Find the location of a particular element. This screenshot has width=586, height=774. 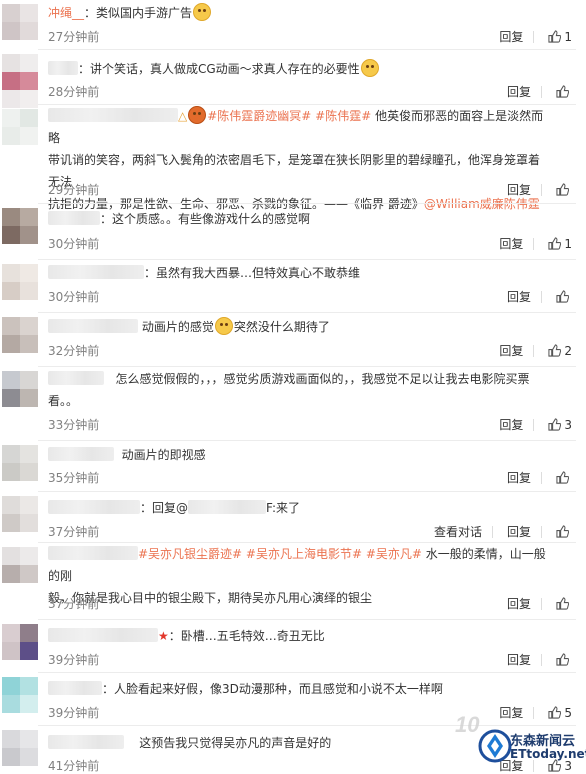

like-count: 2 is located at coordinates (568, 351).